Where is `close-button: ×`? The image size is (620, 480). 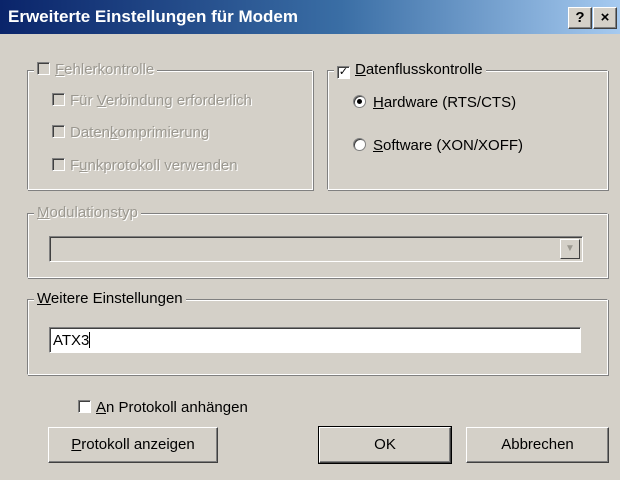 close-button: × is located at coordinates (605, 18).